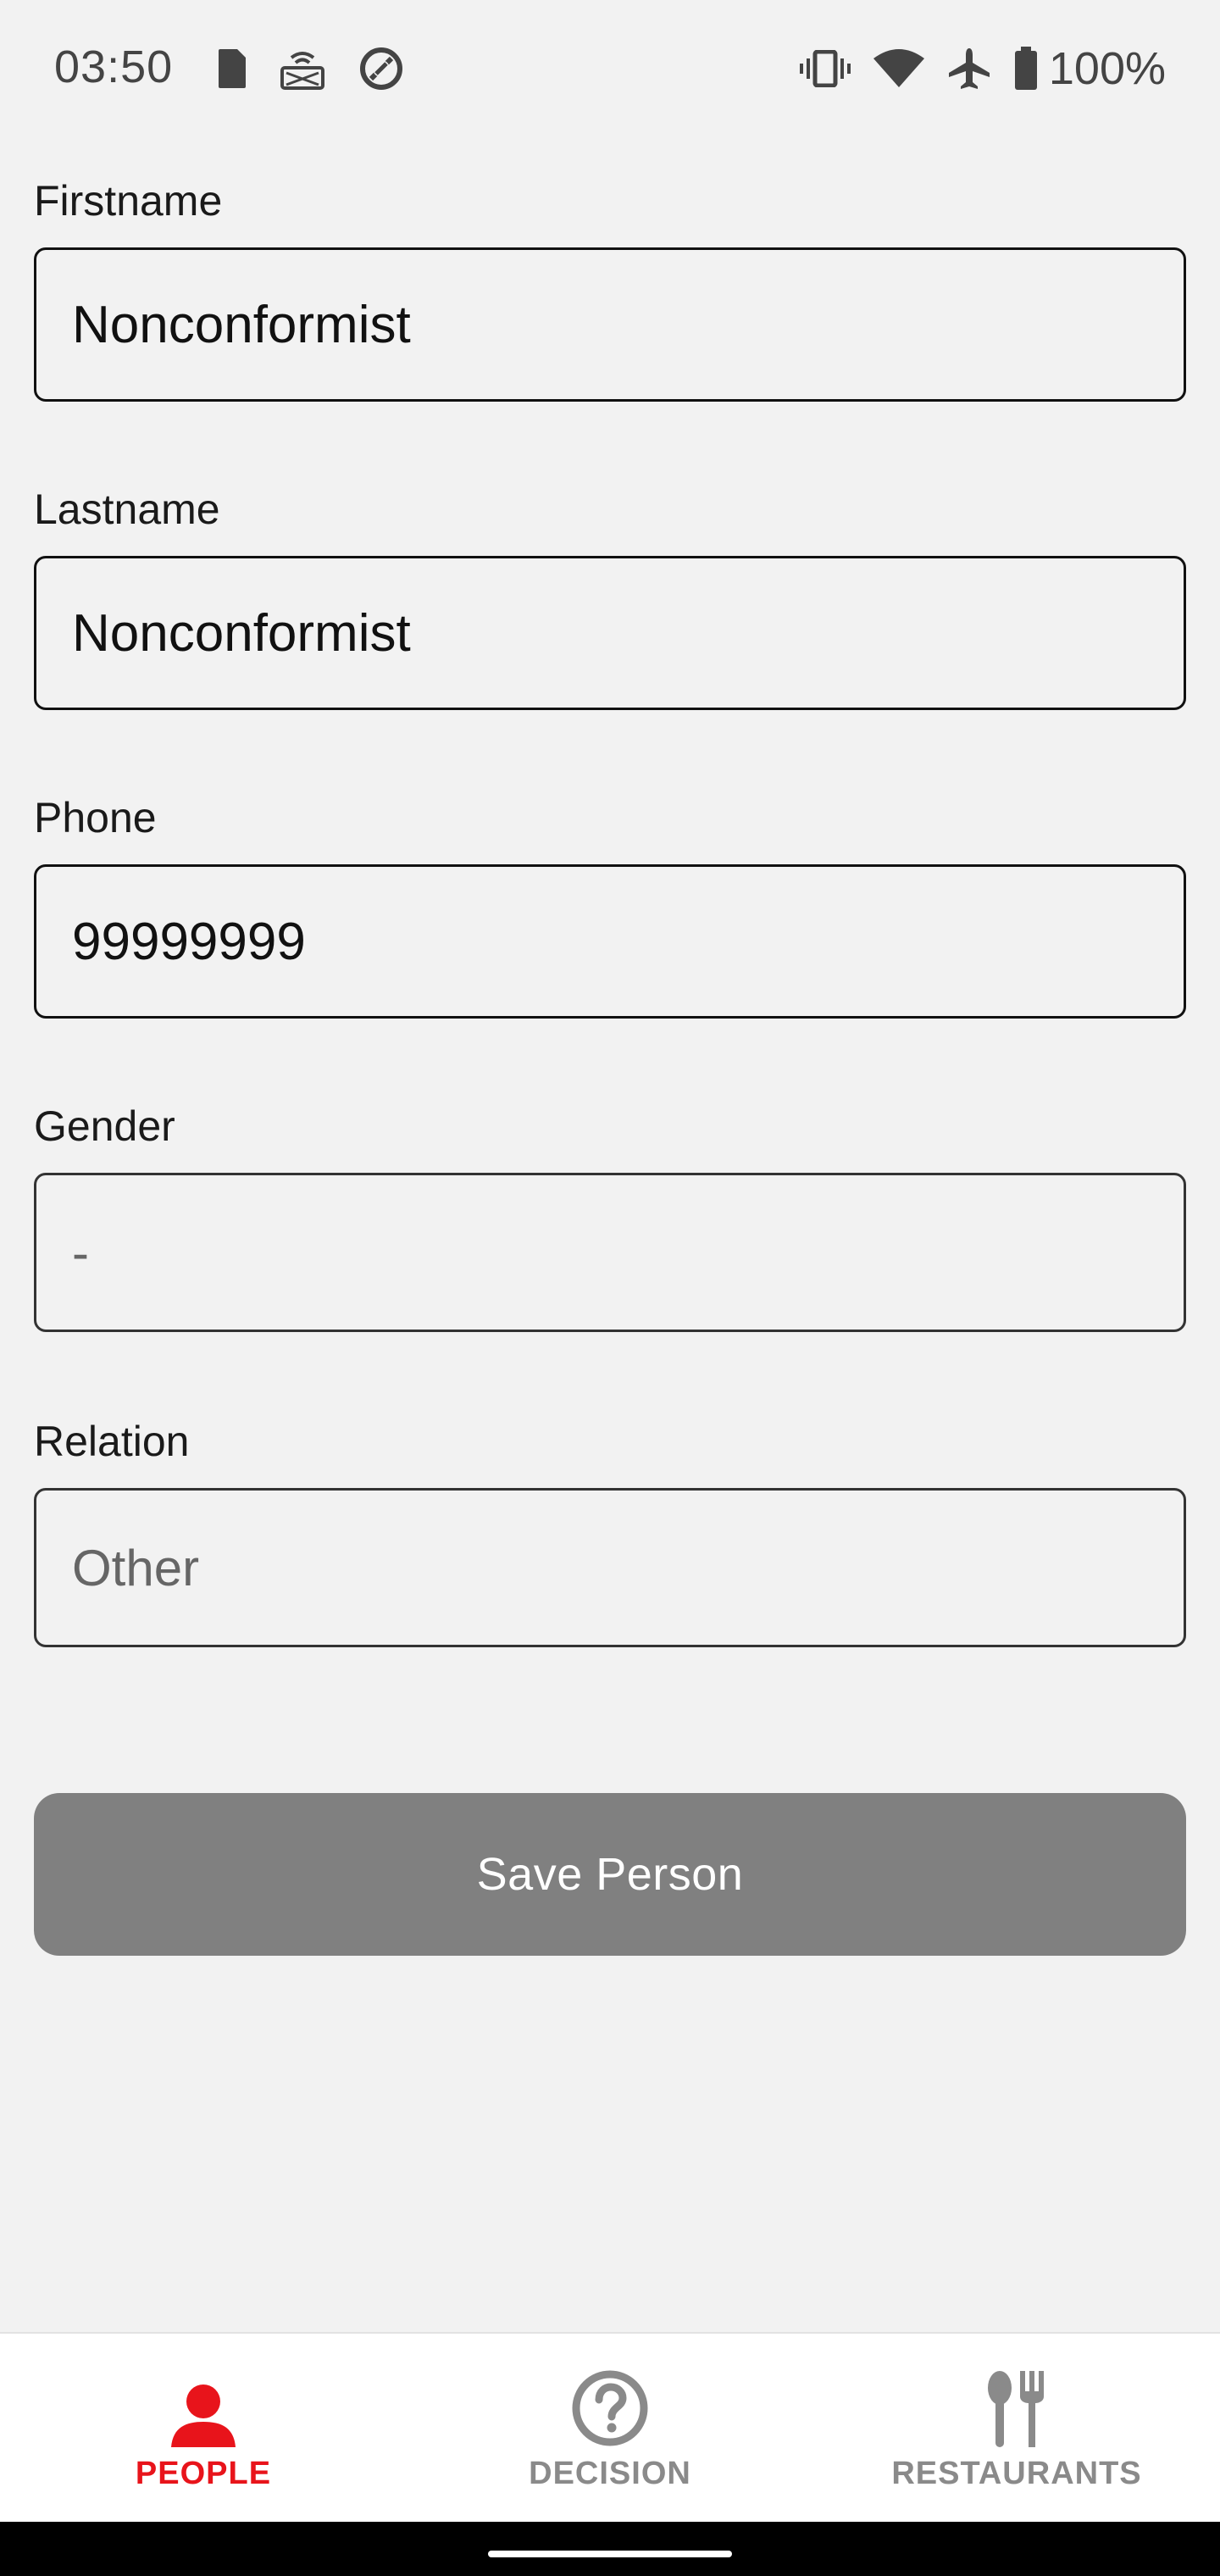  What do you see at coordinates (232, 68) in the screenshot?
I see `sim-card-icon` at bounding box center [232, 68].